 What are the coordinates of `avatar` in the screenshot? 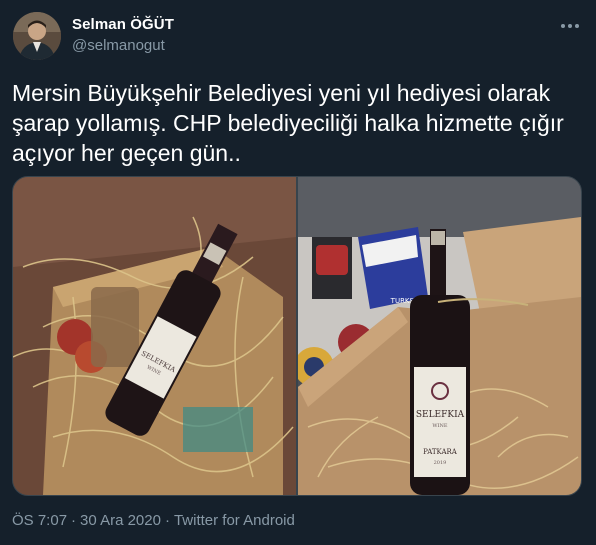 It's located at (37, 36).